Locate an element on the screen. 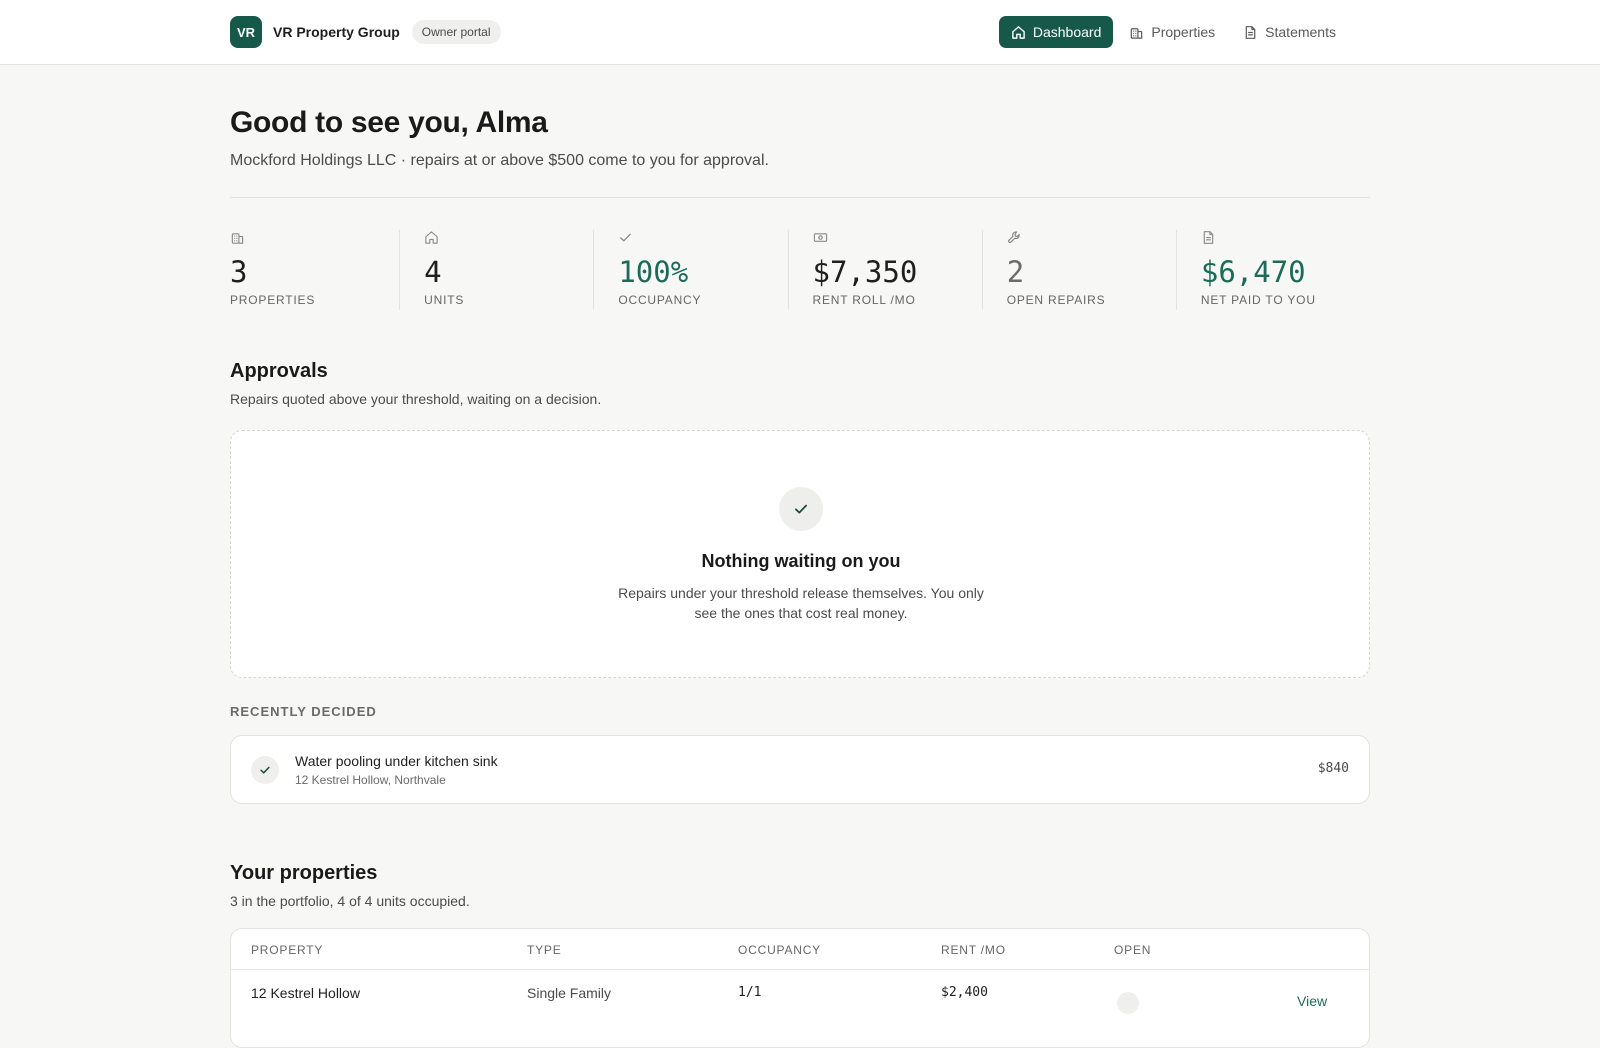  column-header-open: Open is located at coordinates (1133, 950).